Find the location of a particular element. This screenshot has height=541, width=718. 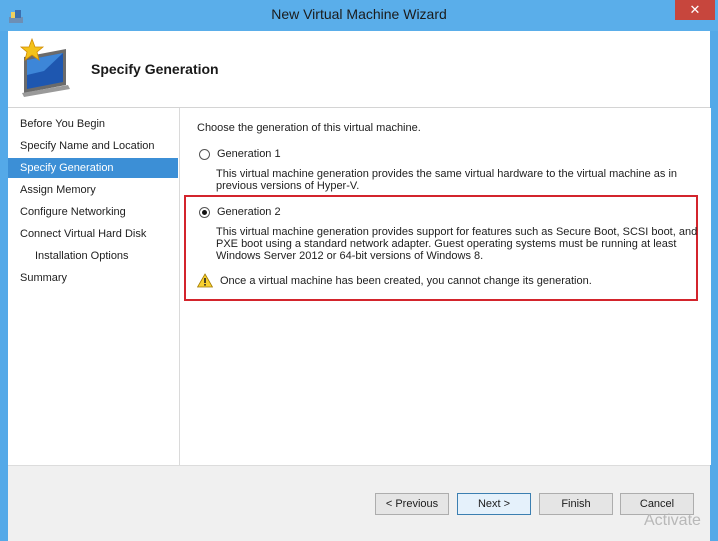

step-specify-name-location: Specify Name and Location is located at coordinates (93, 146).